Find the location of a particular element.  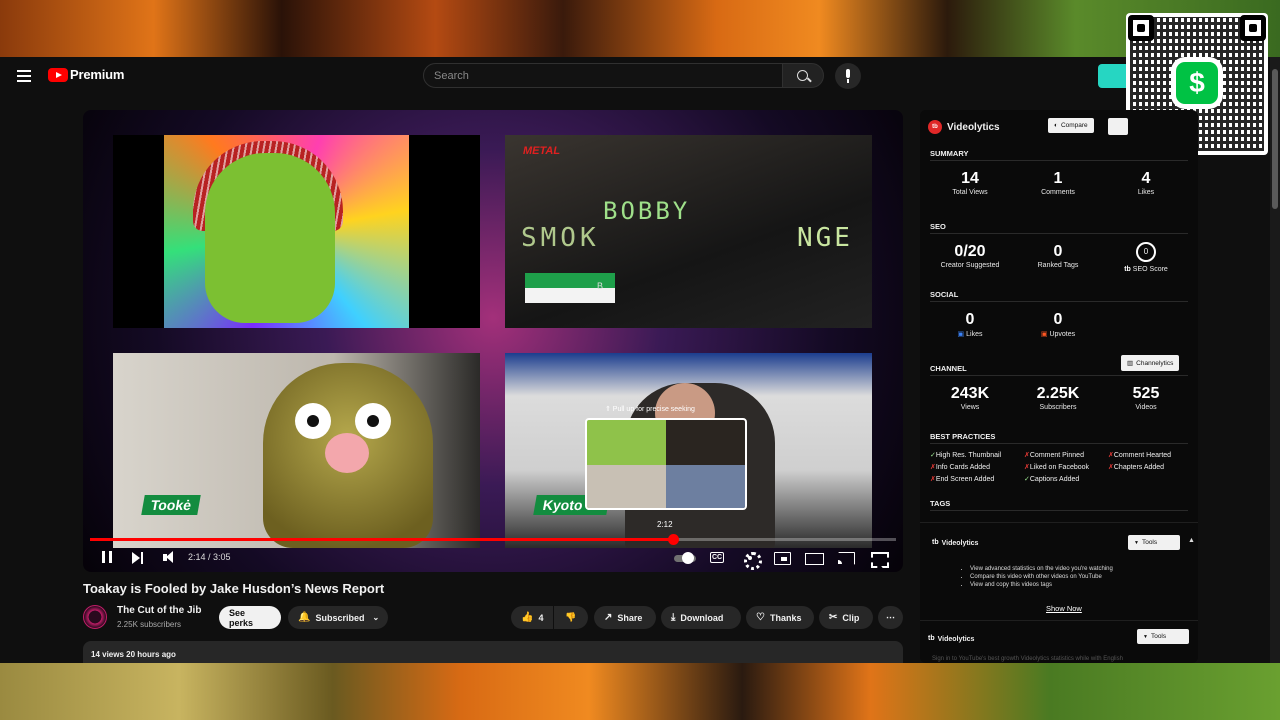

cashapp-logo-icon: $ is located at coordinates (1197, 83).